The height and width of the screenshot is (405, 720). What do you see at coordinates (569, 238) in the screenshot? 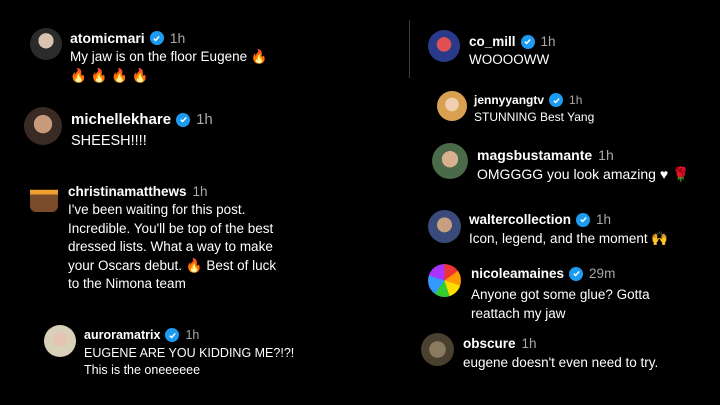
I see `comment-text-line: Icon, legend, and the moment 🙌` at bounding box center [569, 238].